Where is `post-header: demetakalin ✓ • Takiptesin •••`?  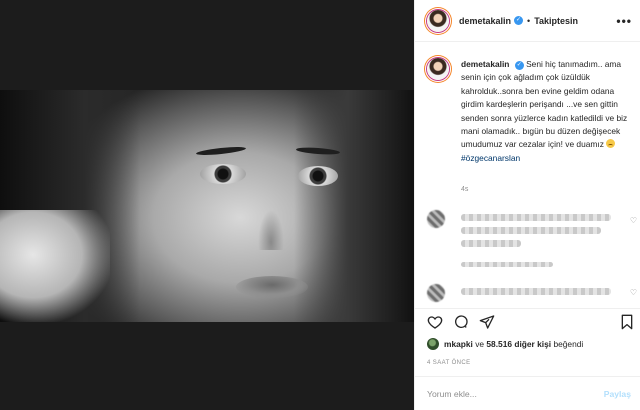
post-header: demetakalin ✓ • Takiptesin ••• is located at coordinates (527, 21).